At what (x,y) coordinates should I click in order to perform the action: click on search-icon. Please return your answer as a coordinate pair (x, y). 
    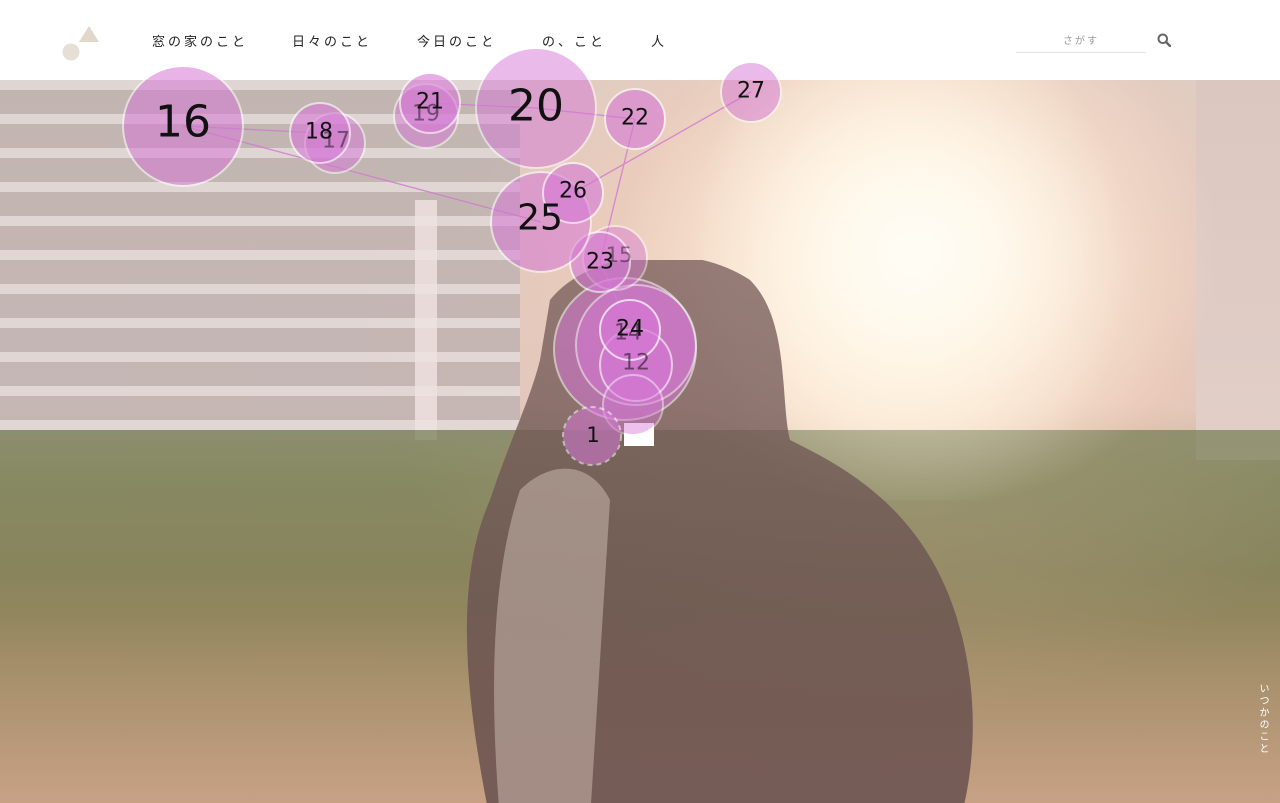
    Looking at the image, I should click on (1164, 40).